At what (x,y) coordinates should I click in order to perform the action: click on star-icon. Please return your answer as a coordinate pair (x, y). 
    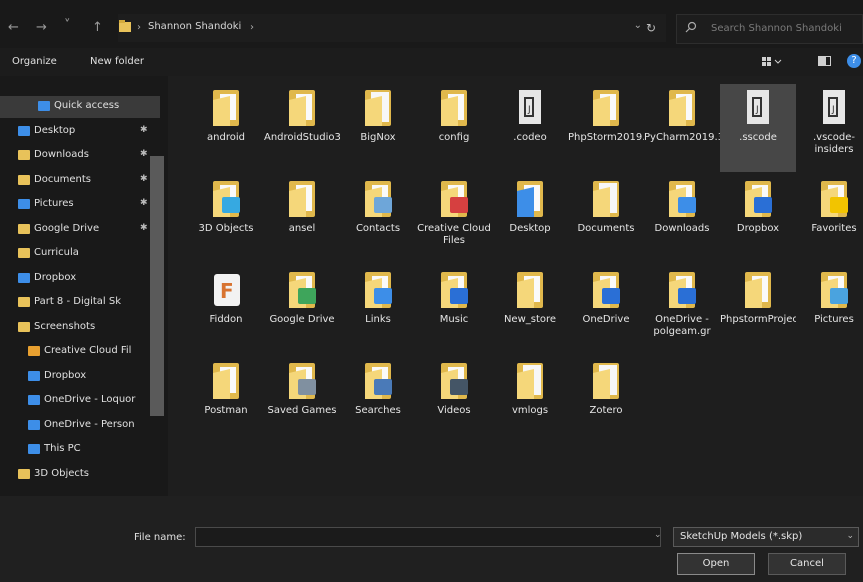
    Looking at the image, I should click on (44, 106).